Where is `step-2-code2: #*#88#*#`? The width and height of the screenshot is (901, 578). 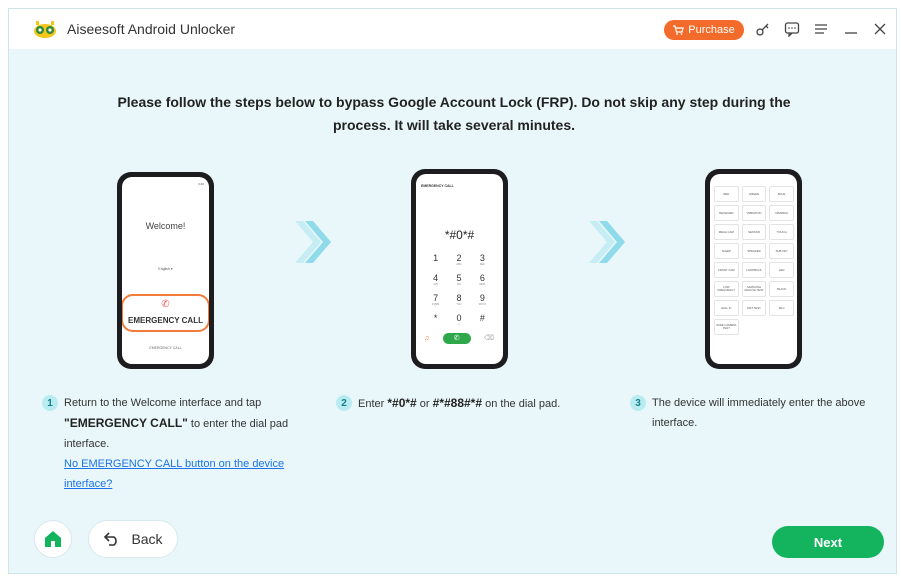
step-2-code2: #*#88#*# is located at coordinates (457, 403).